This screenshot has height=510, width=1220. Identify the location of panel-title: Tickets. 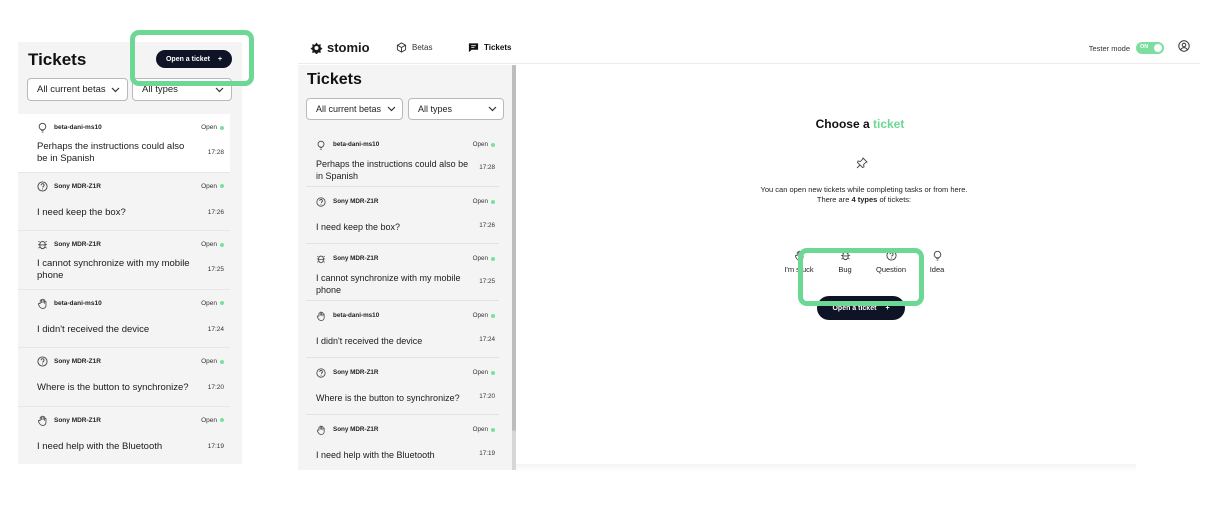
(57, 59).